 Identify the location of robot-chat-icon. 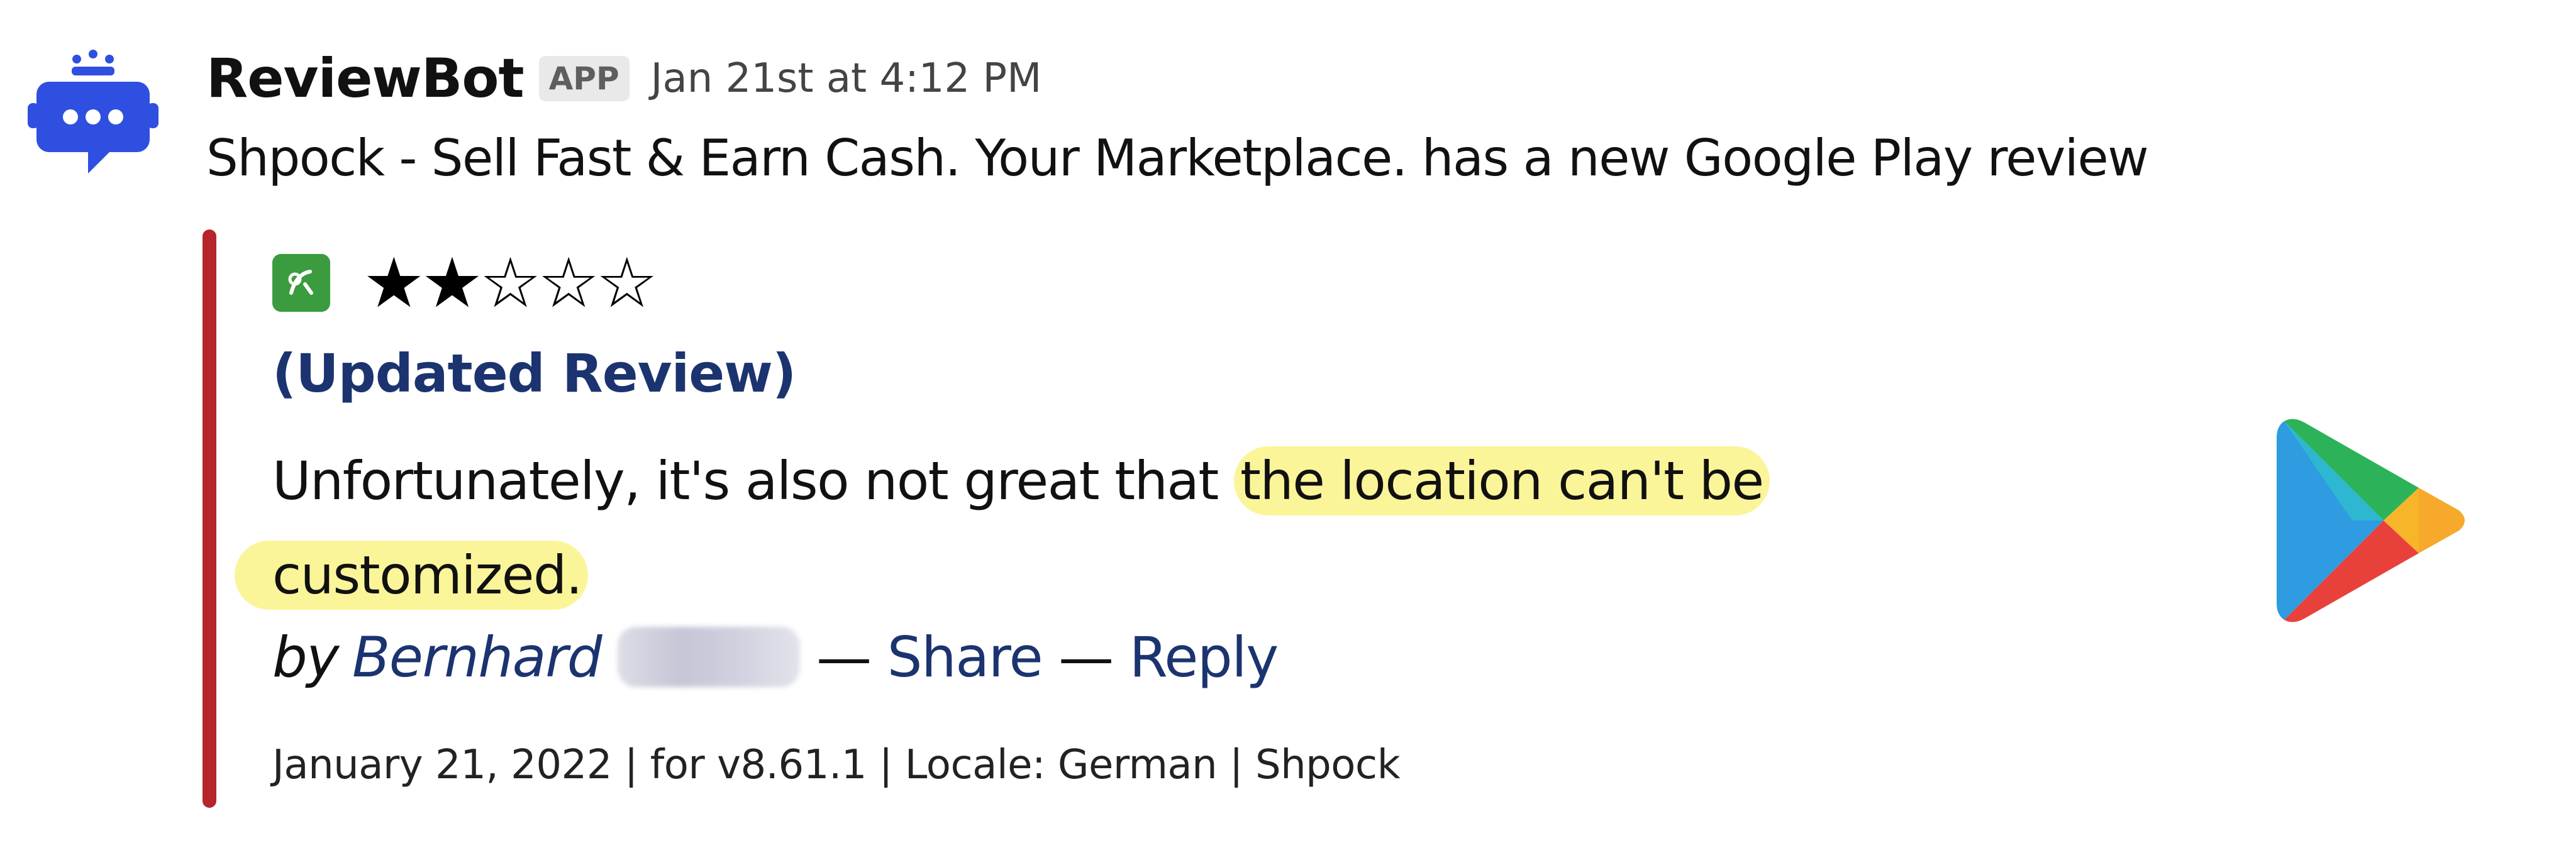
(93, 112).